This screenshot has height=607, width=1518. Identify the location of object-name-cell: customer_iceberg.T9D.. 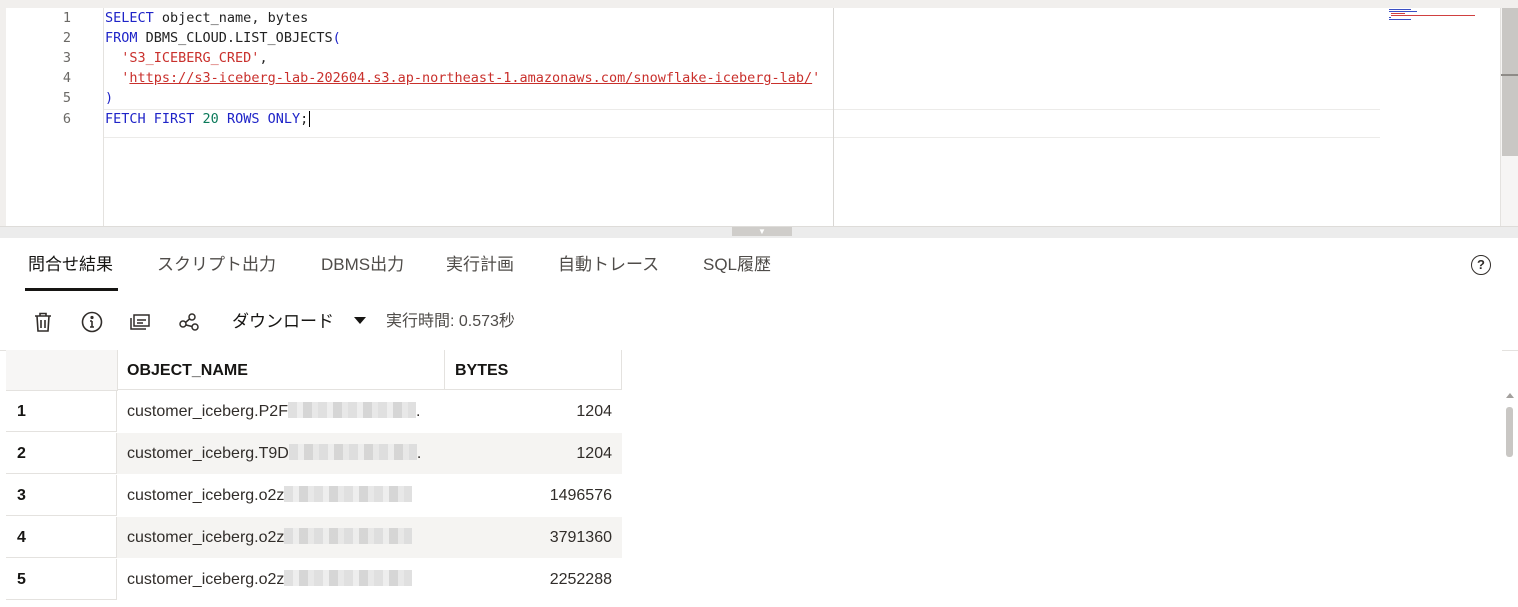
(281, 453).